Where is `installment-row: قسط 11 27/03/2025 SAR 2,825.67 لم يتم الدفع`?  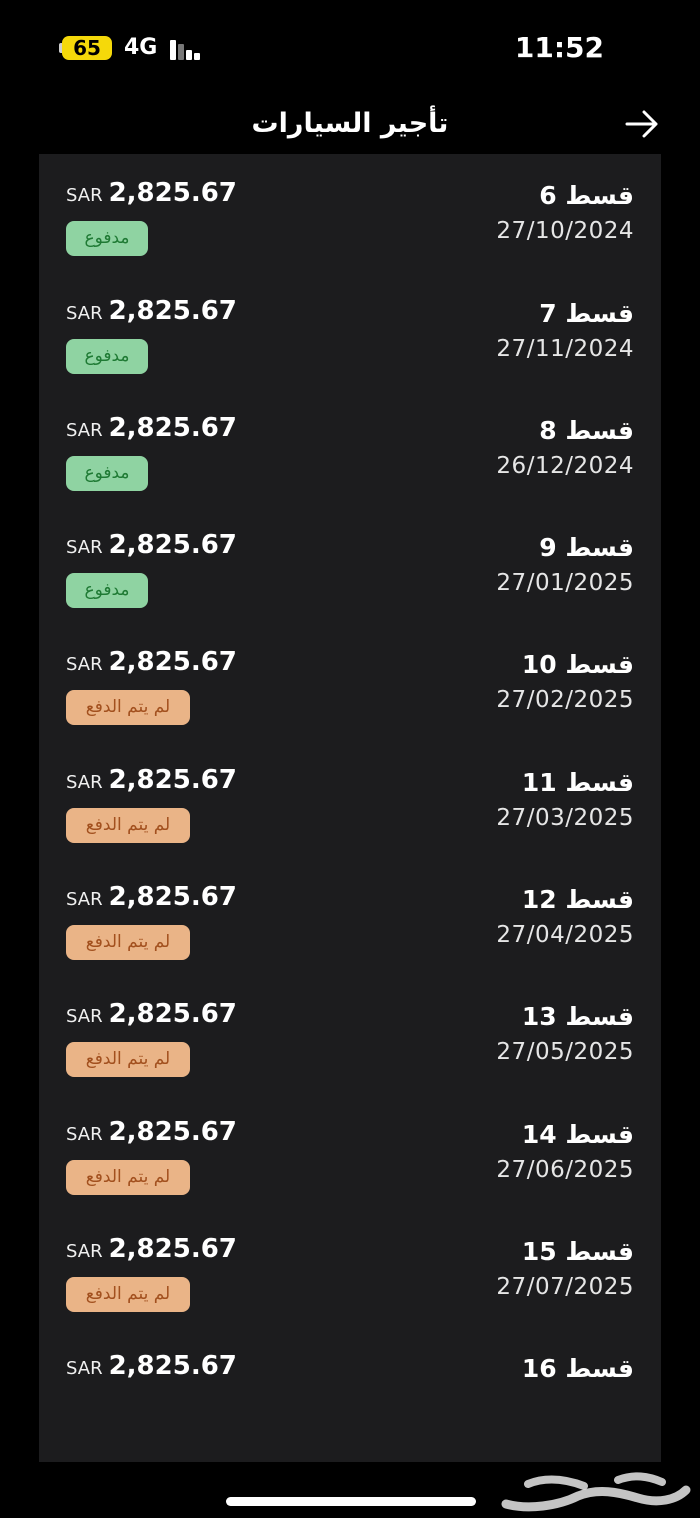 installment-row: قسط 11 27/03/2025 SAR 2,825.67 لم يتم الدفع is located at coordinates (350, 814).